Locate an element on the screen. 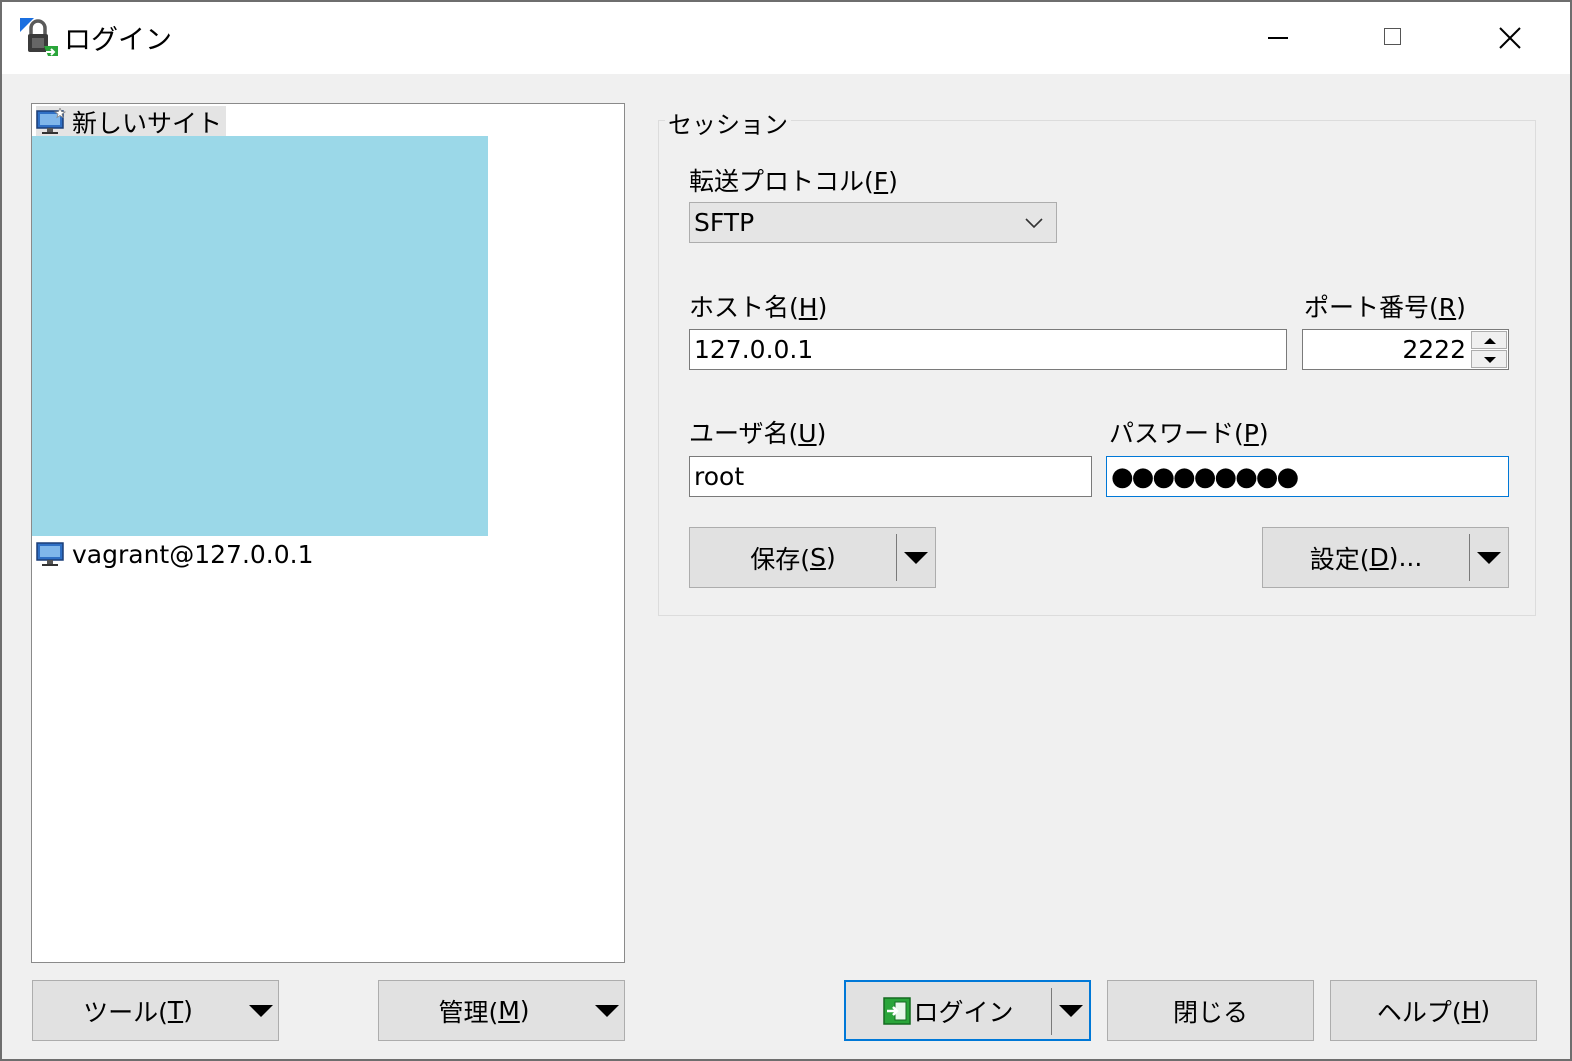  tools-access-key: T is located at coordinates (175, 1010).